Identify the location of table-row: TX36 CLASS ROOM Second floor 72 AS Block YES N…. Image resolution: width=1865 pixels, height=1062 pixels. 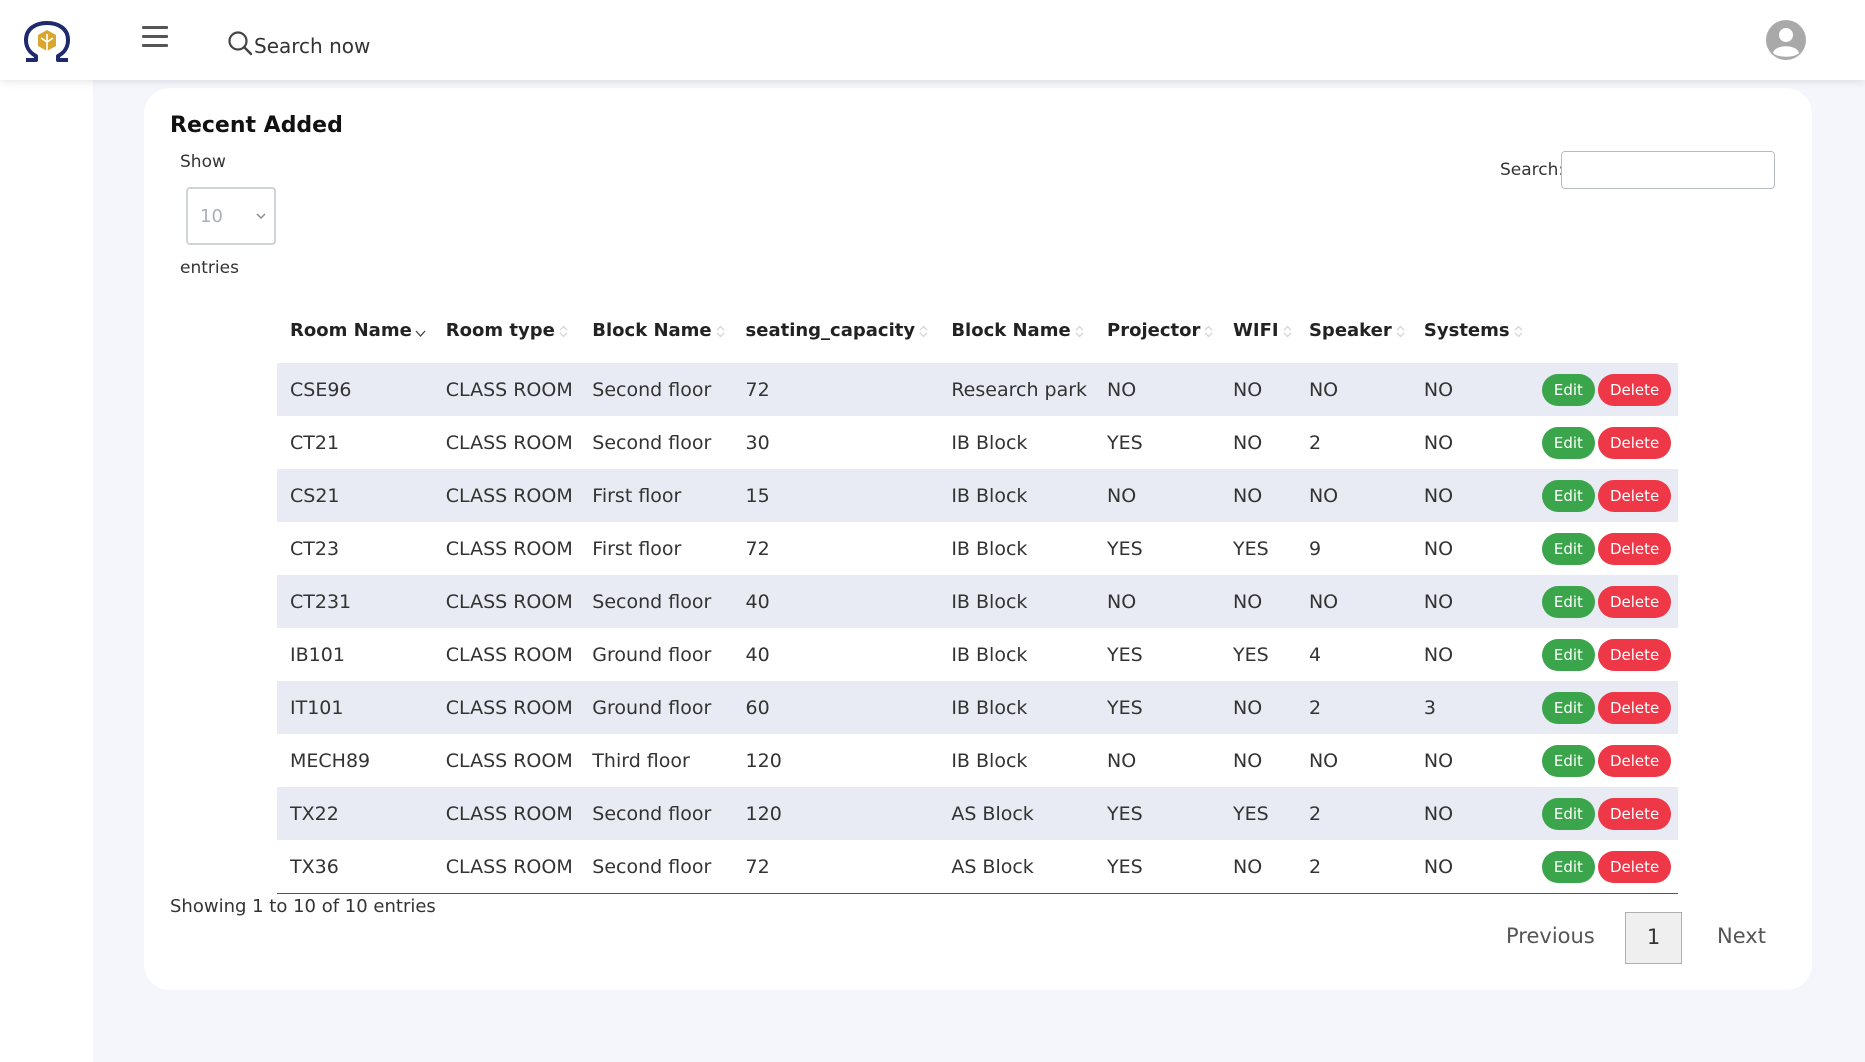
(977, 867).